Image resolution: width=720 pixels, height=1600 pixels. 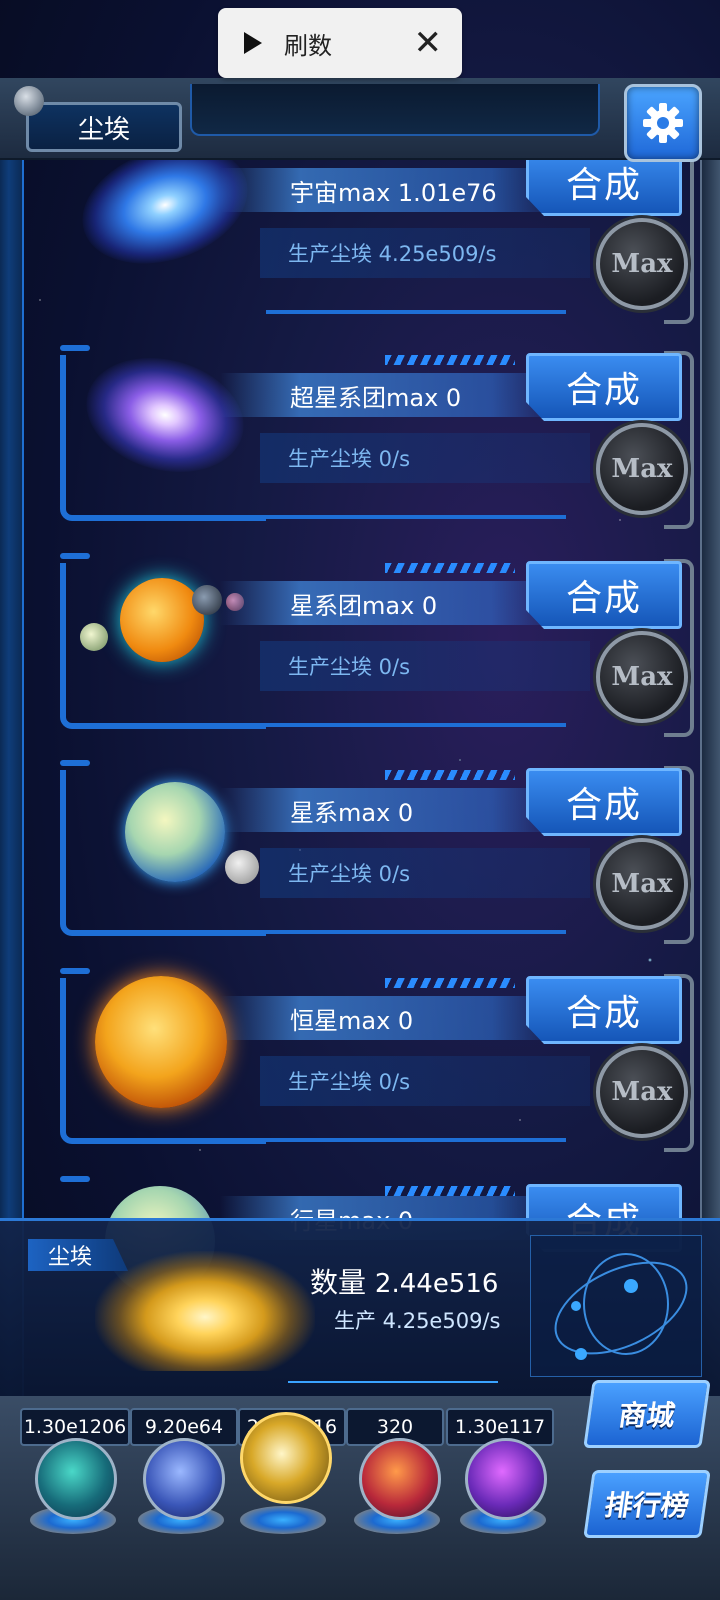 I want to click on dust-production: 生产 4.25e509/s, so click(x=417, y=1321).